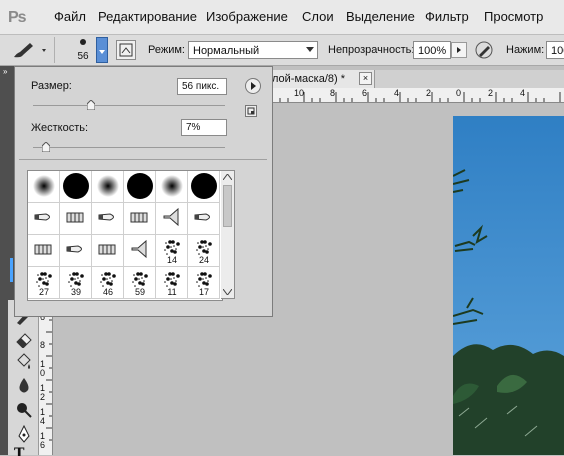 This screenshot has height=456, width=564. I want to click on divider, so click(143, 159).